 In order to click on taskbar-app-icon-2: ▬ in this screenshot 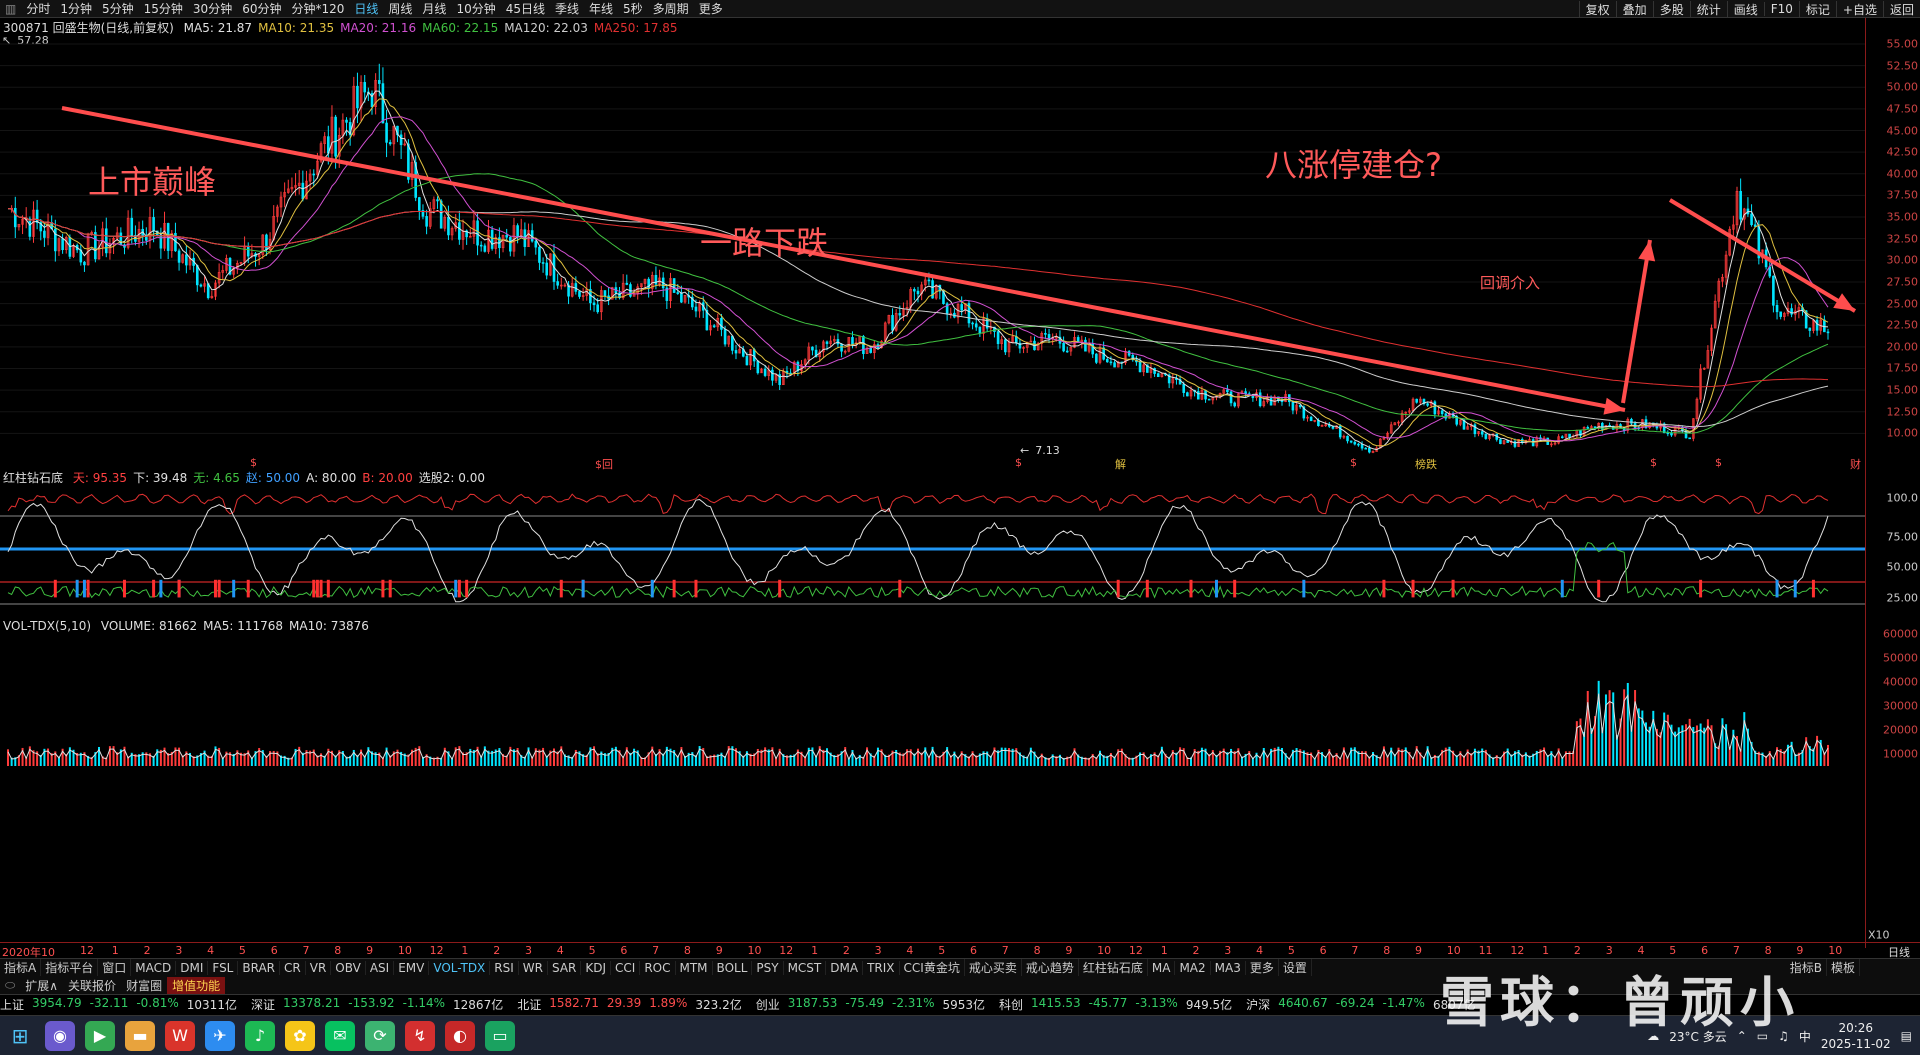, I will do `click(140, 1035)`.